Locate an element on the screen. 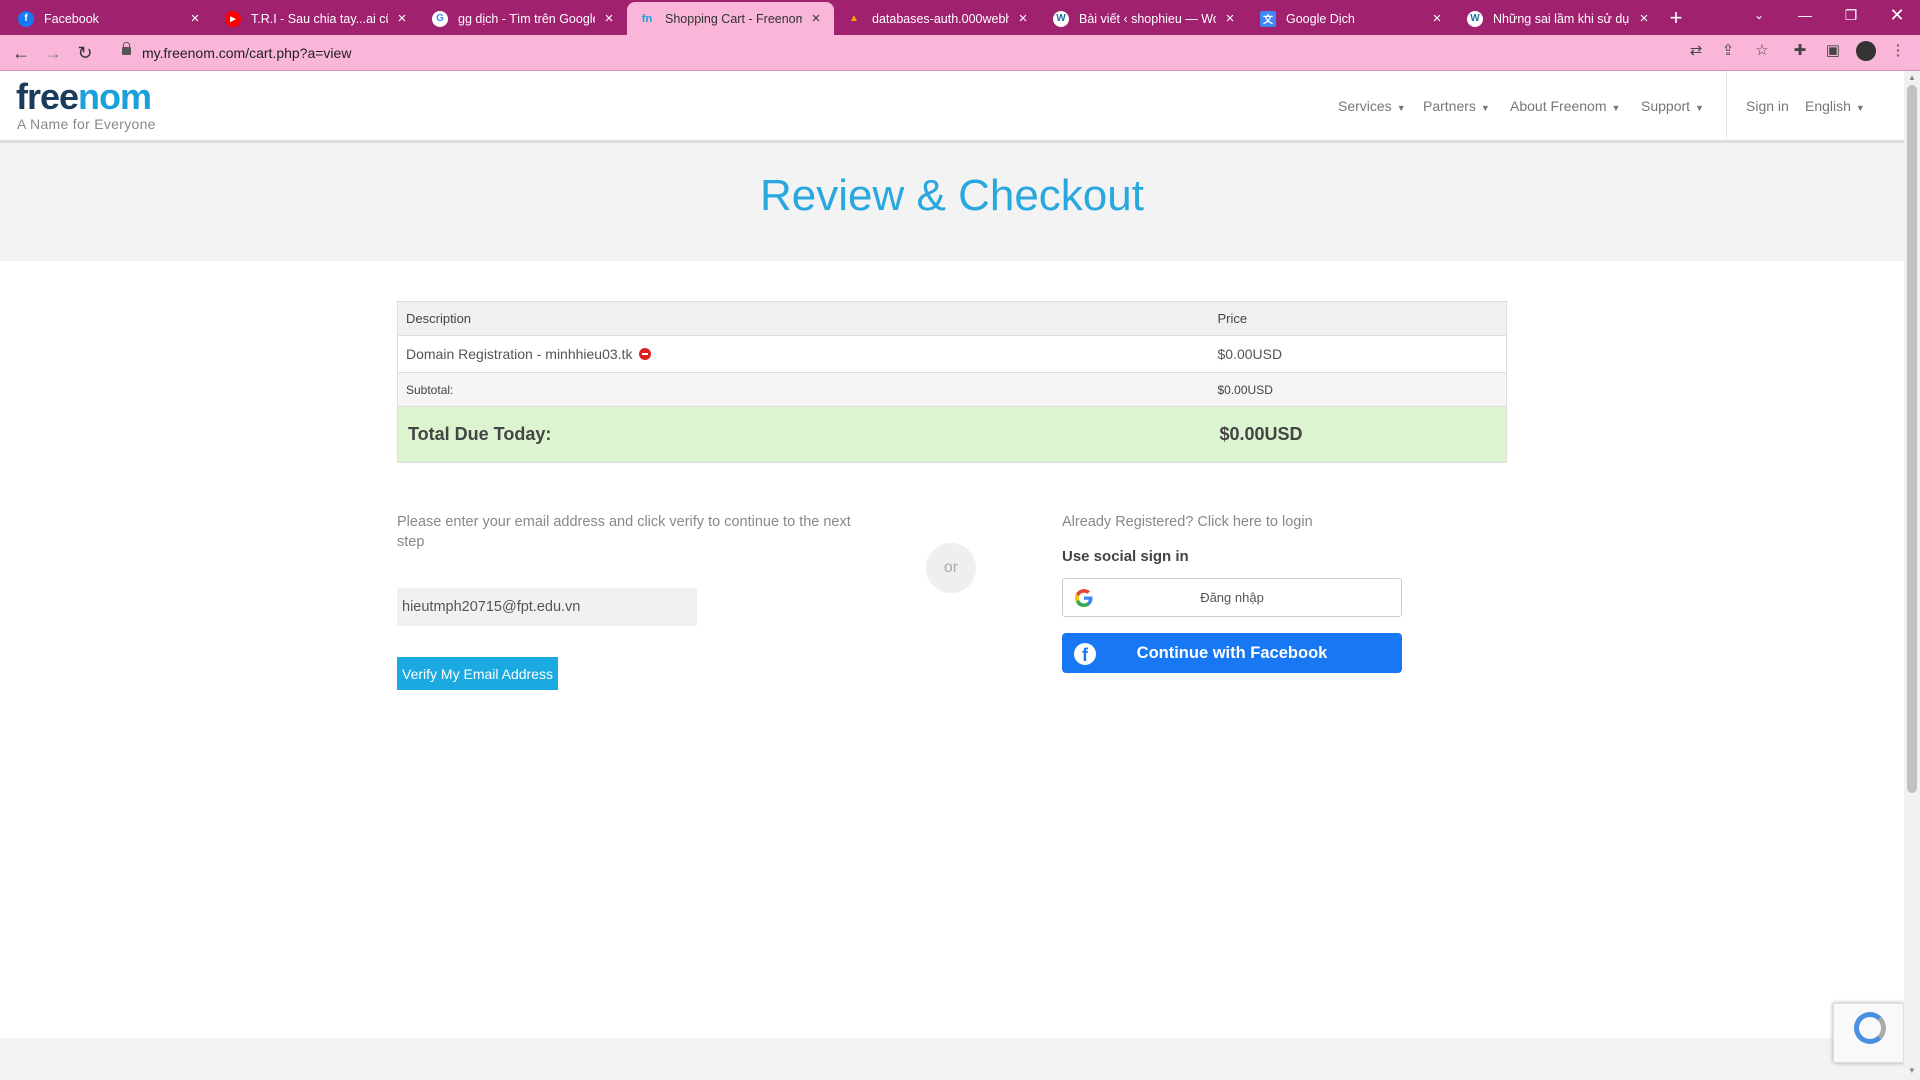 This screenshot has height=1080, width=1920. sign-in-link: Sign in is located at coordinates (1767, 106).